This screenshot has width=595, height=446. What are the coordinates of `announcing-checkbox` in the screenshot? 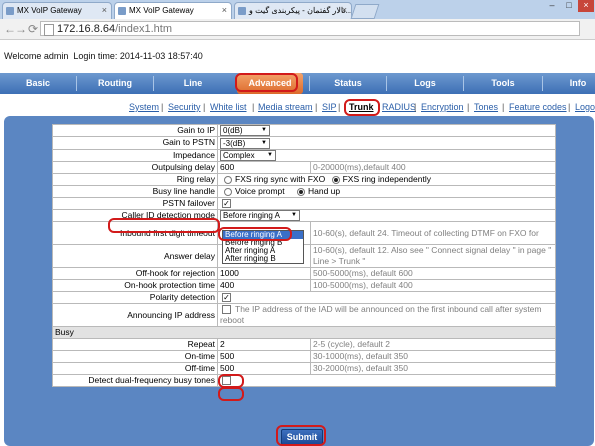 It's located at (226, 310).